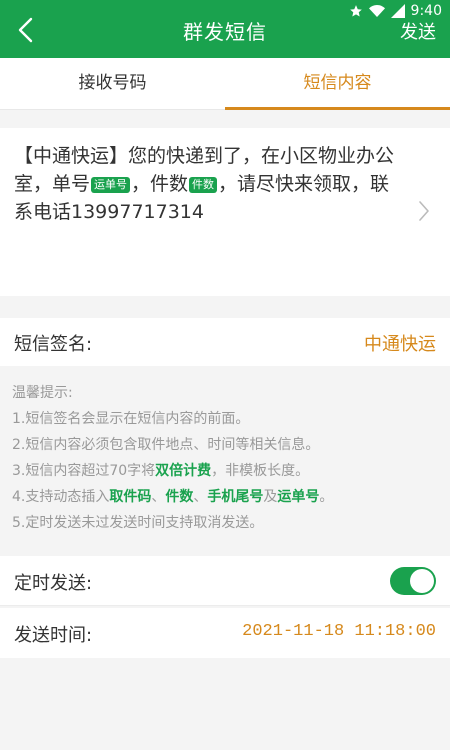 The height and width of the screenshot is (750, 450). I want to click on tip-text: 及, so click(270, 497).